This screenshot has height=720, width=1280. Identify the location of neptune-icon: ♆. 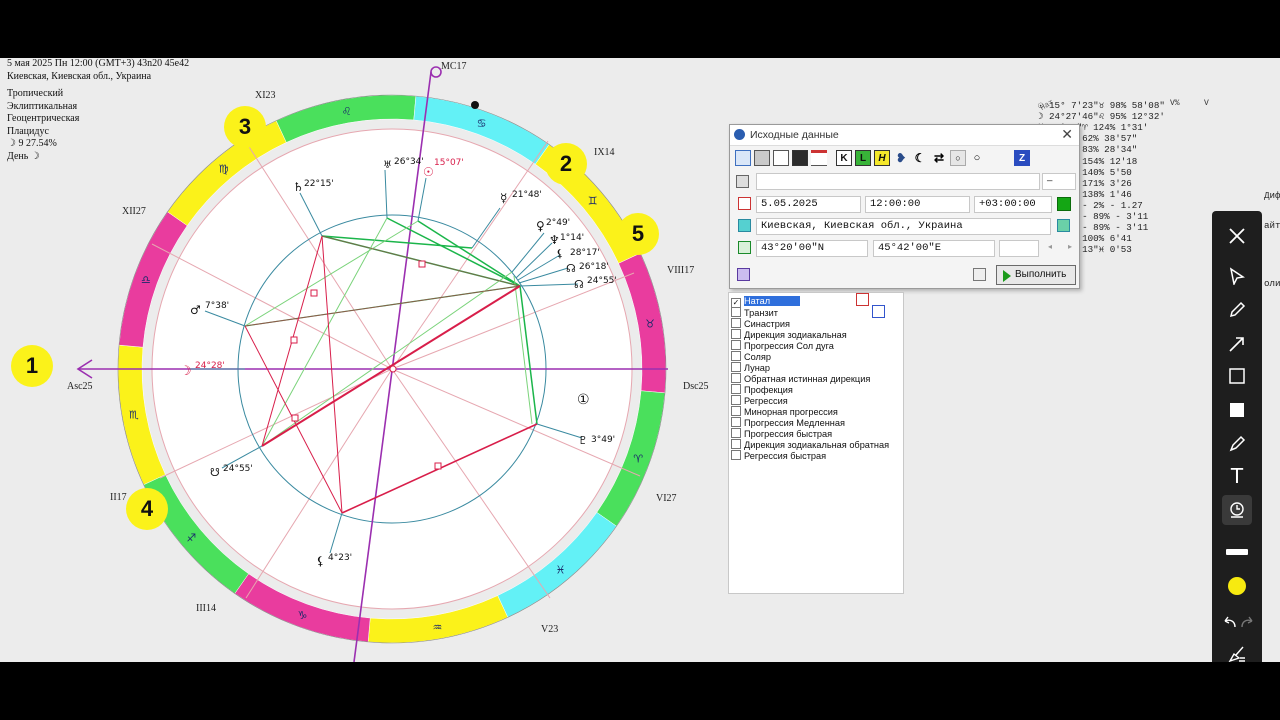
(554, 240).